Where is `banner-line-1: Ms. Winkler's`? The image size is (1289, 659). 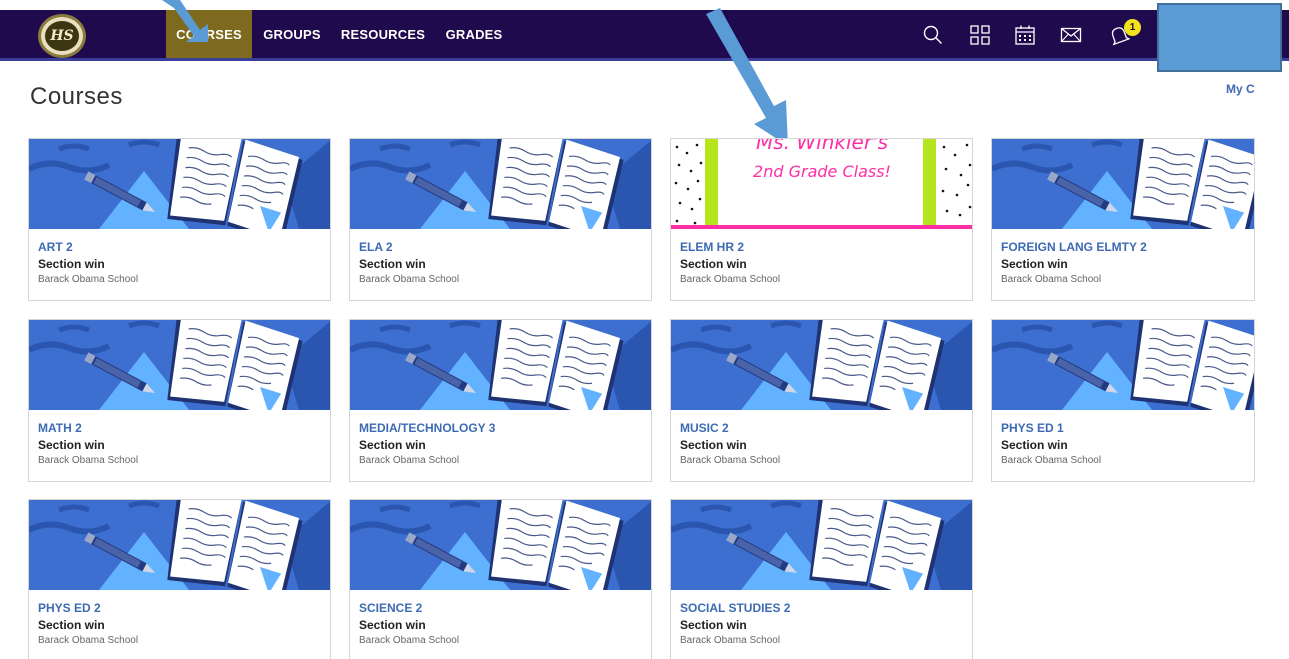
banner-line-1: Ms. Winkler's is located at coordinates (822, 146).